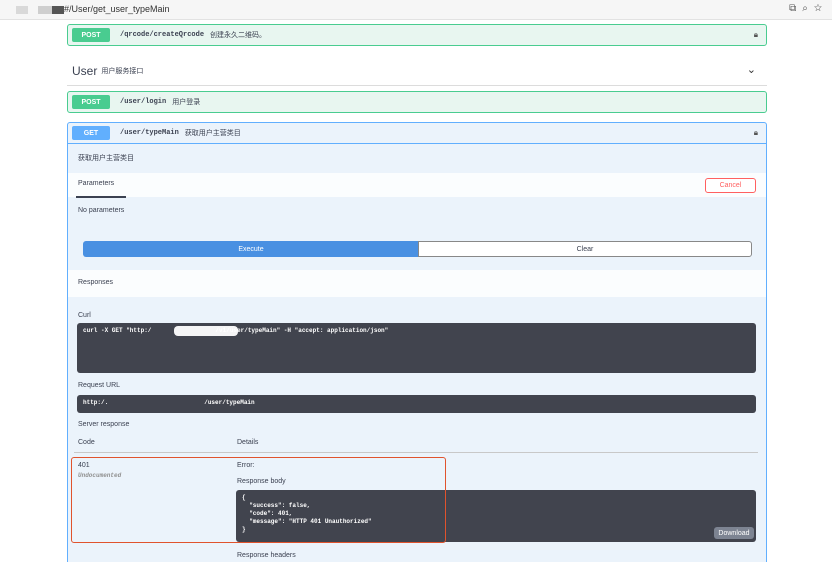 This screenshot has height=562, width=832. Describe the element at coordinates (821, 8) in the screenshot. I see `bookmark-star-icon: ☆` at that location.